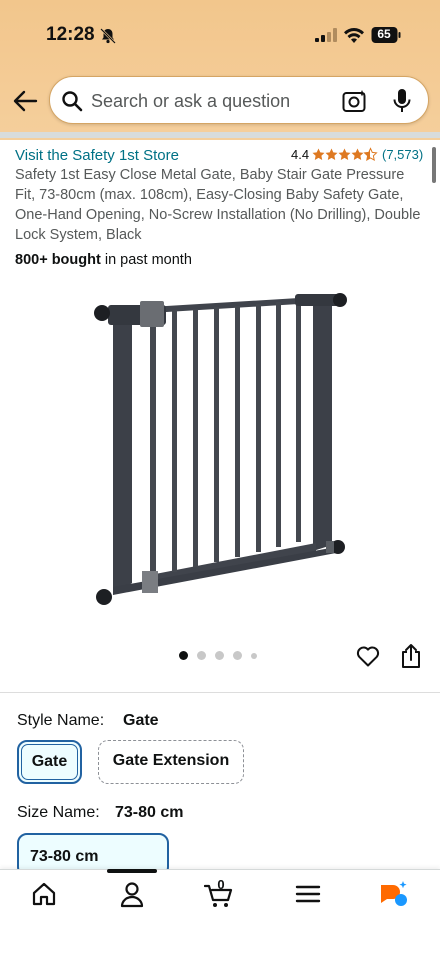 Image resolution: width=440 pixels, height=957 pixels. I want to click on image-carousel-dots, so click(220, 656).